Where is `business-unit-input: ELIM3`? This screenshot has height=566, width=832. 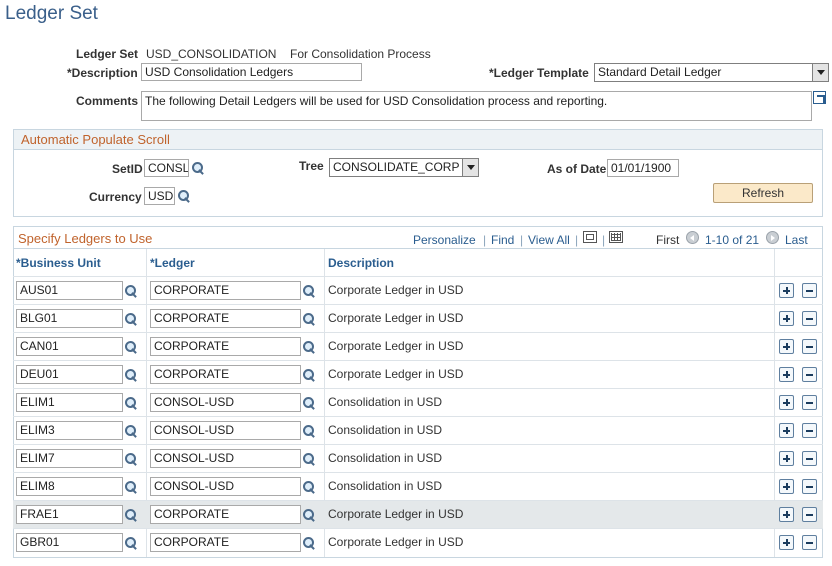
business-unit-input: ELIM3 is located at coordinates (69, 430).